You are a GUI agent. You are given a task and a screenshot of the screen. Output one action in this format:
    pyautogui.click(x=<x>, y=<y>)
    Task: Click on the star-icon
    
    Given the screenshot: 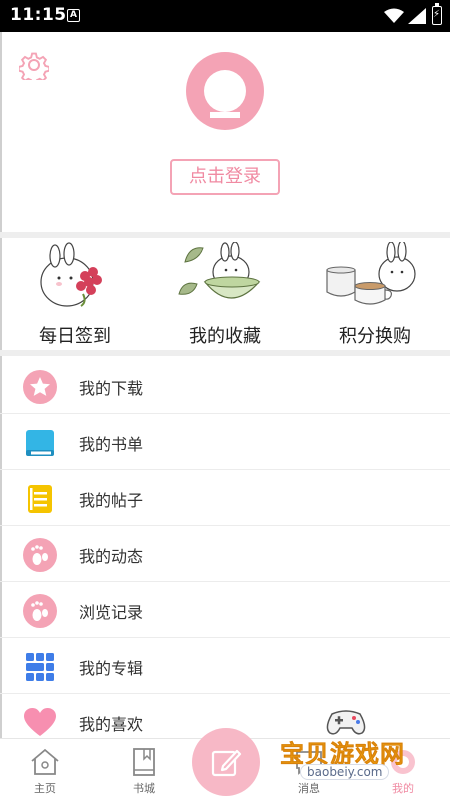 What is the action you would take?
    pyautogui.click(x=40, y=387)
    